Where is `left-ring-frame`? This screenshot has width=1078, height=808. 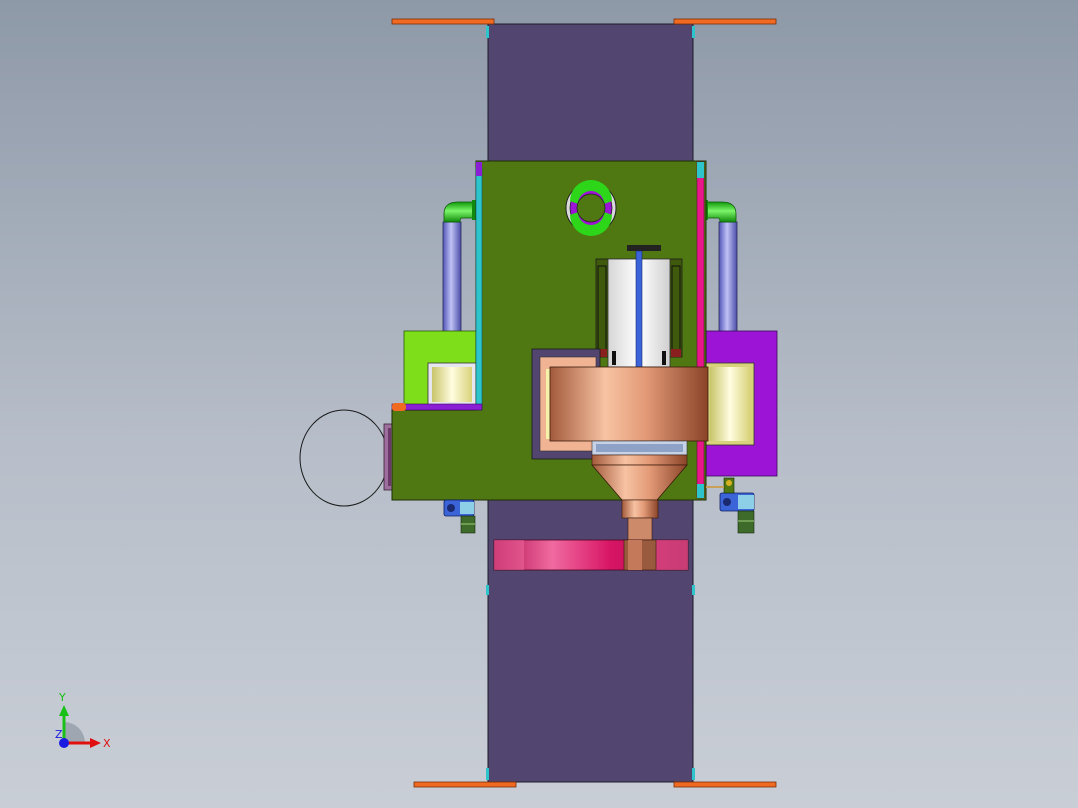
left-ring-frame is located at coordinates (346, 458).